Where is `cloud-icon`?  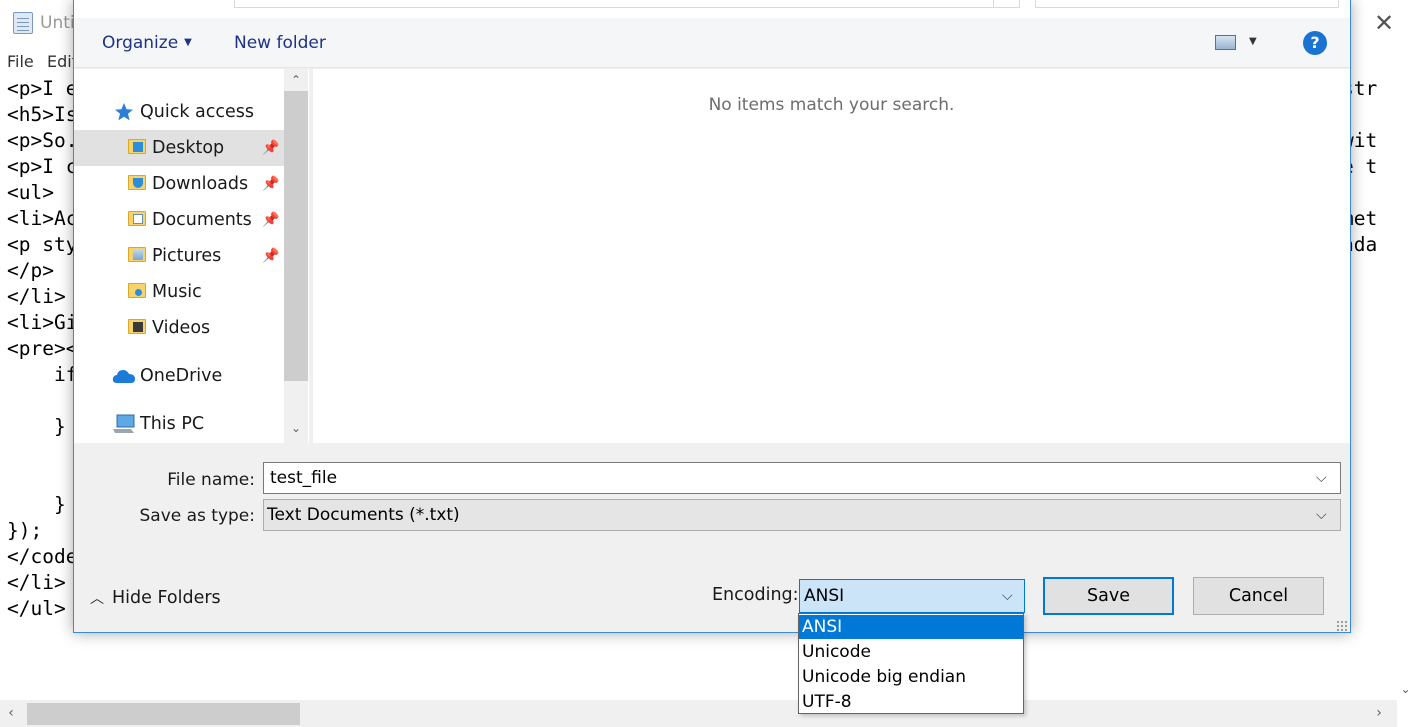
cloud-icon is located at coordinates (123, 376).